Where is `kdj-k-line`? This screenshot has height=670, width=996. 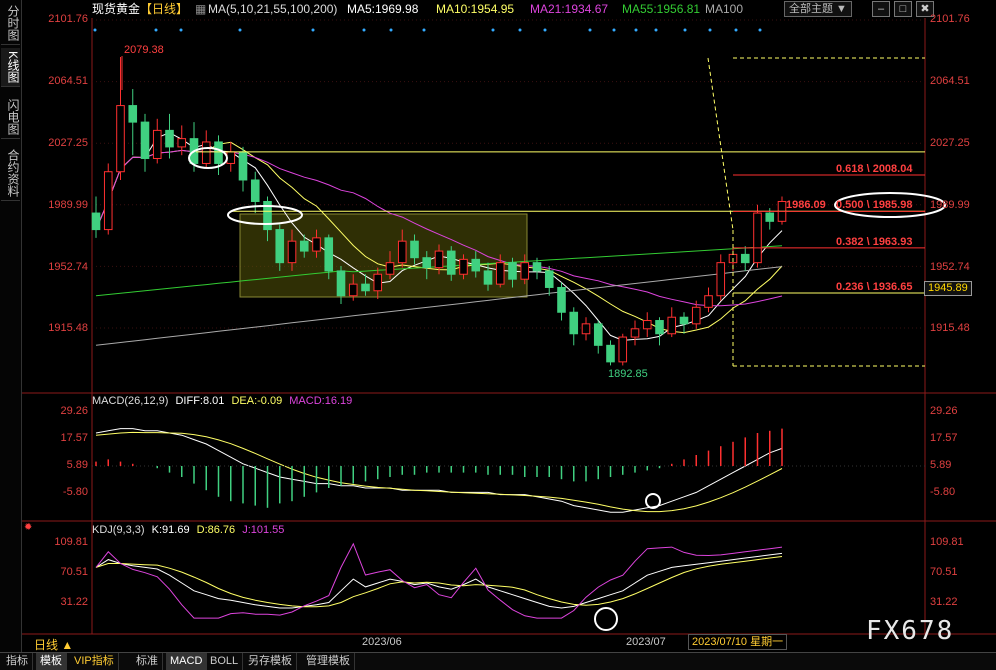
kdj-k-line is located at coordinates (439, 580).